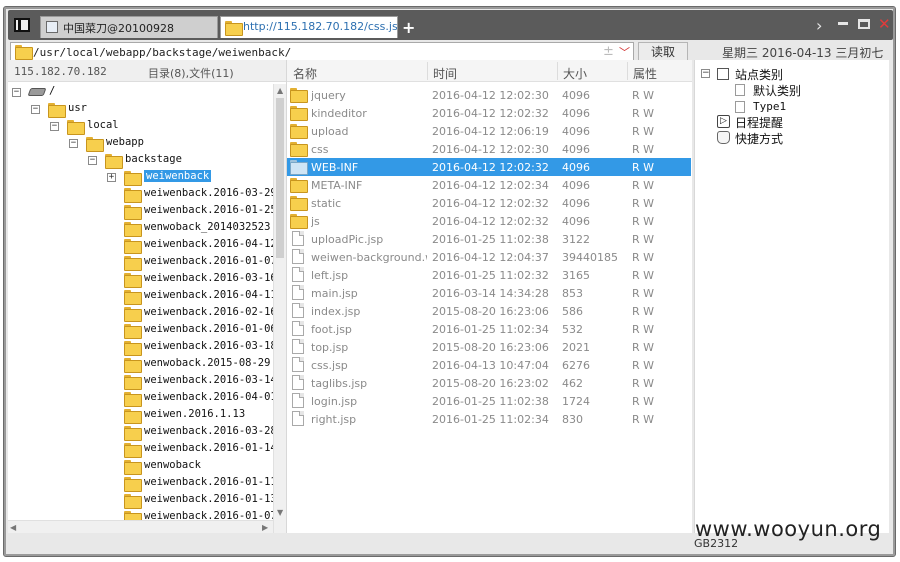  Describe the element at coordinates (489, 239) in the screenshot. I see `file-row: uploadPic.jsp 2016-01-25 11:02:38 3122 R W` at that location.